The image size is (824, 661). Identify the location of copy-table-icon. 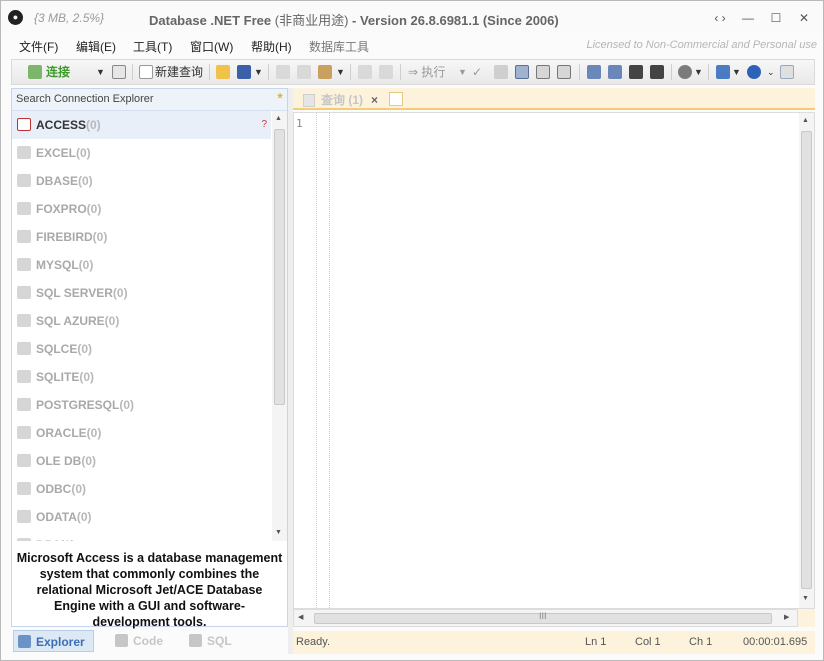
(564, 72).